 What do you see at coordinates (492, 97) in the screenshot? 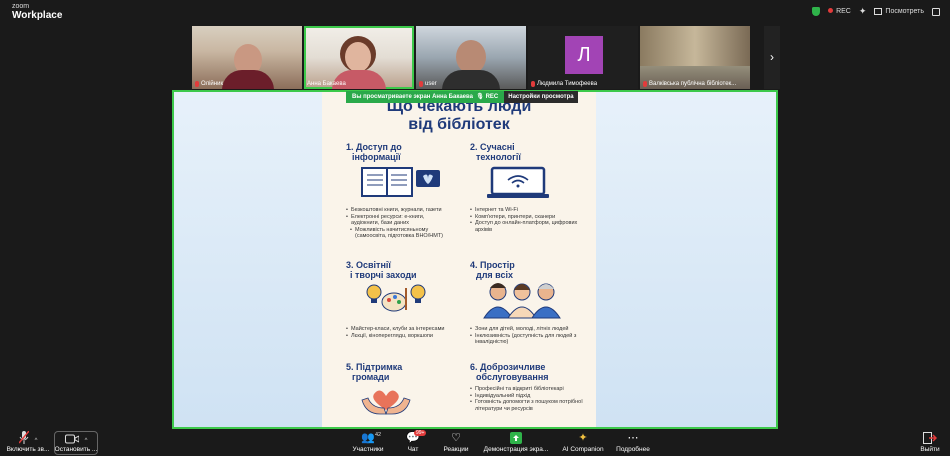
I see `banner-rec-label: REC` at bounding box center [492, 97].